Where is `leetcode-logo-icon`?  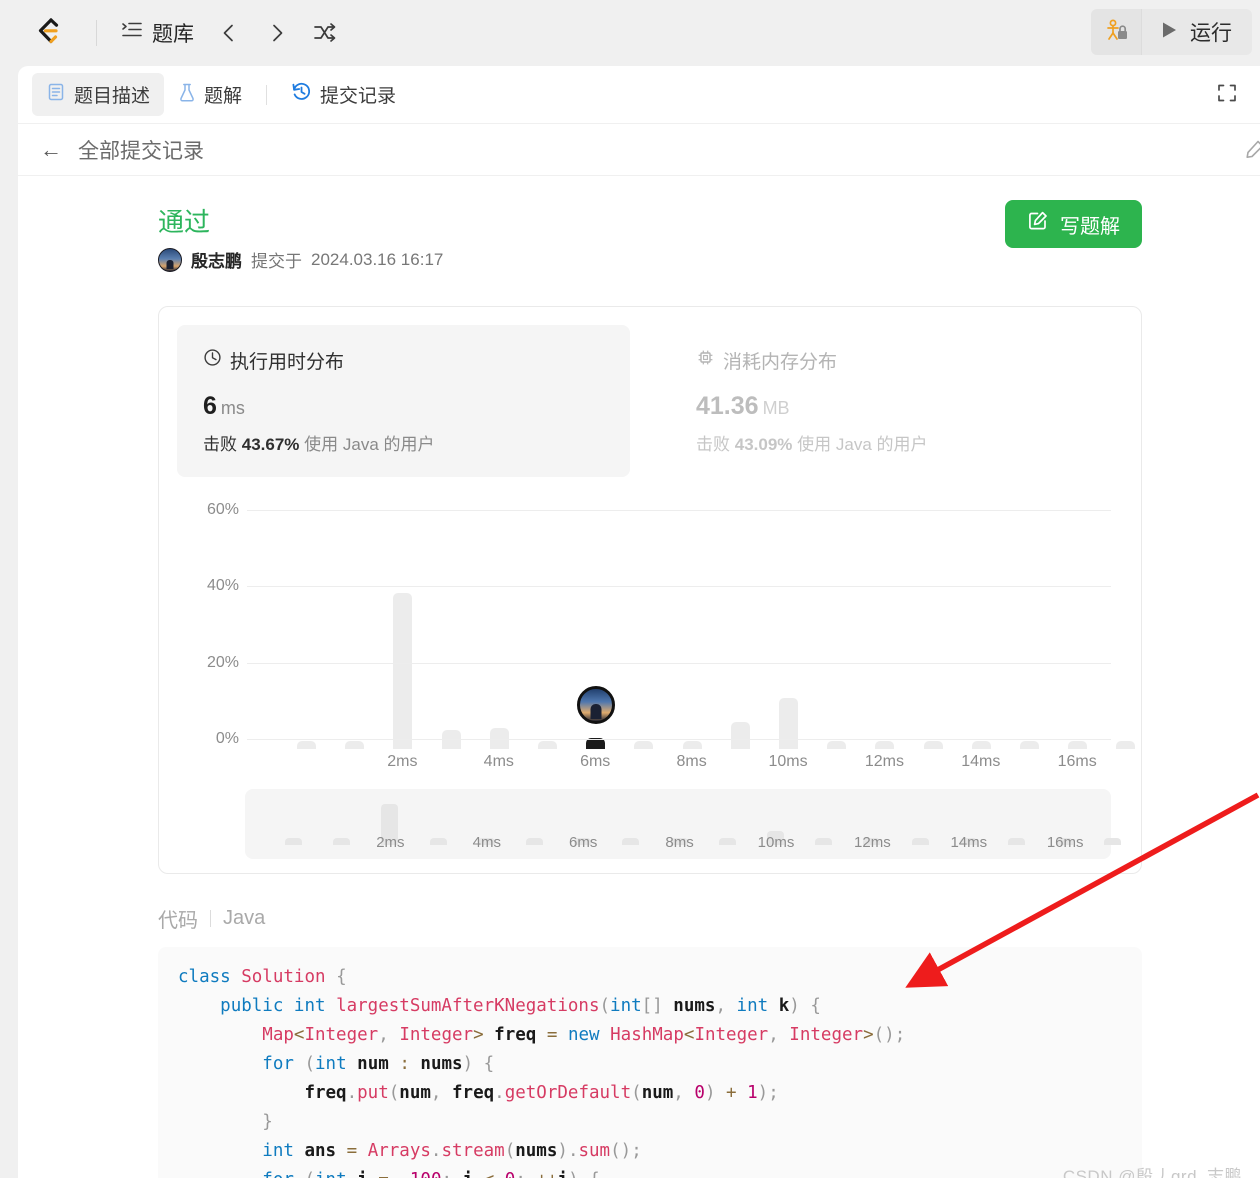 leetcode-logo-icon is located at coordinates (48, 33).